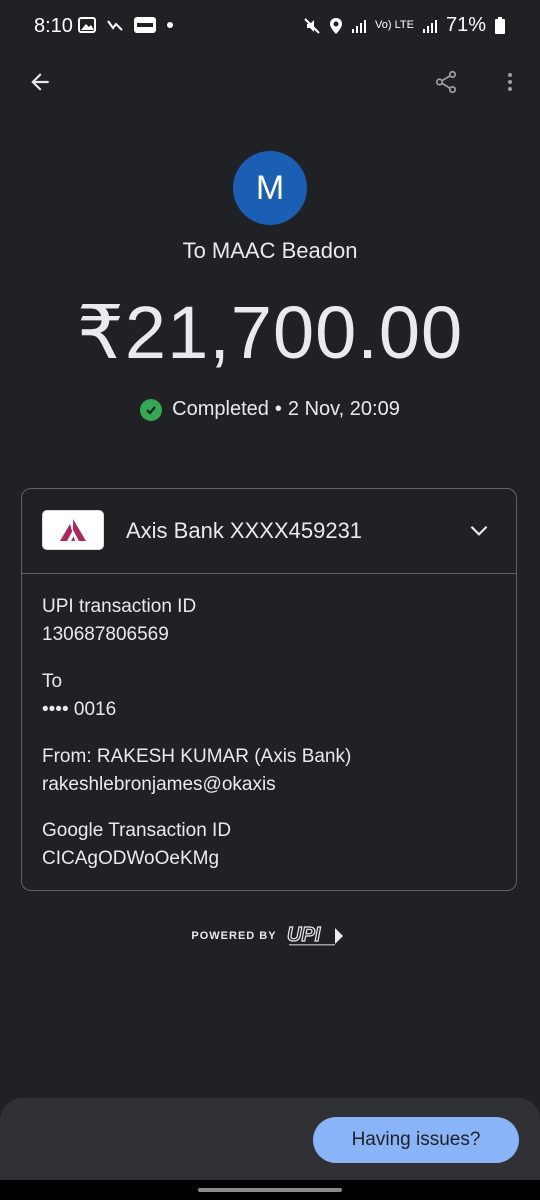 This screenshot has height=1200, width=540. Describe the element at coordinates (244, 530) in the screenshot. I see `bank-account-name: Axis Bank XXXX459231` at that location.